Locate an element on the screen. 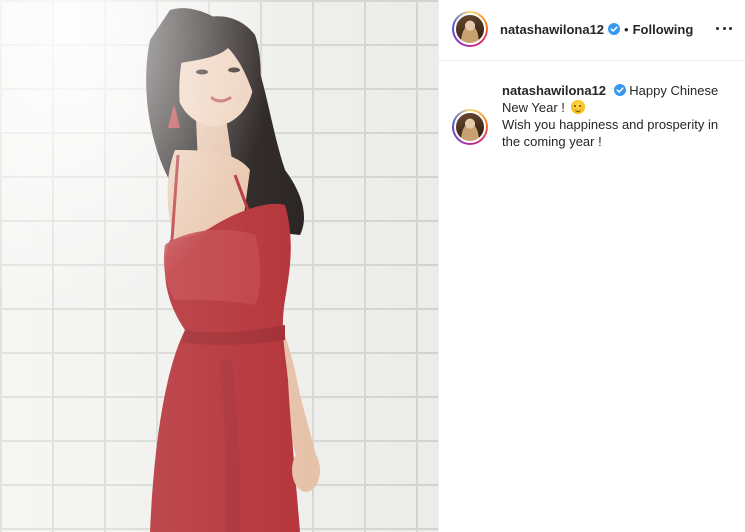 Image resolution: width=745 pixels, height=532 pixels. following-button: Following is located at coordinates (663, 29).